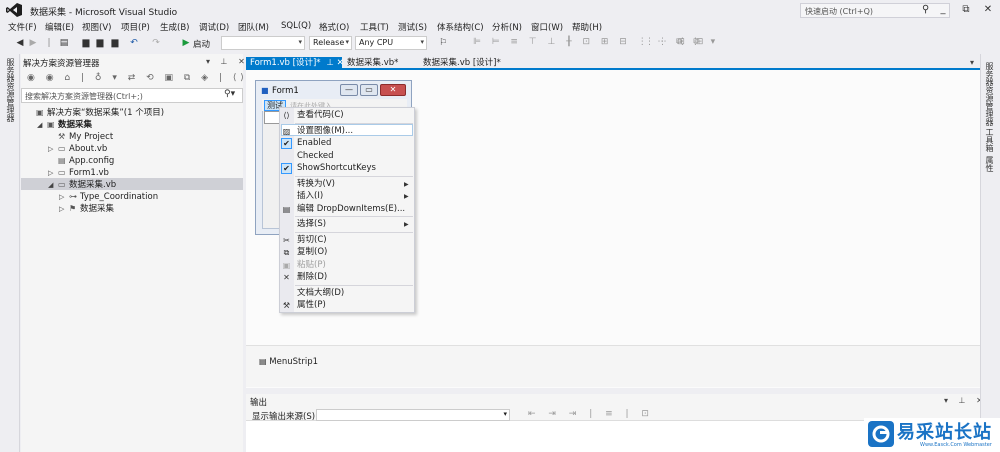 The width and height of the screenshot is (1000, 452). What do you see at coordinates (943, 10) in the screenshot?
I see `minimize-button: _` at bounding box center [943, 10].